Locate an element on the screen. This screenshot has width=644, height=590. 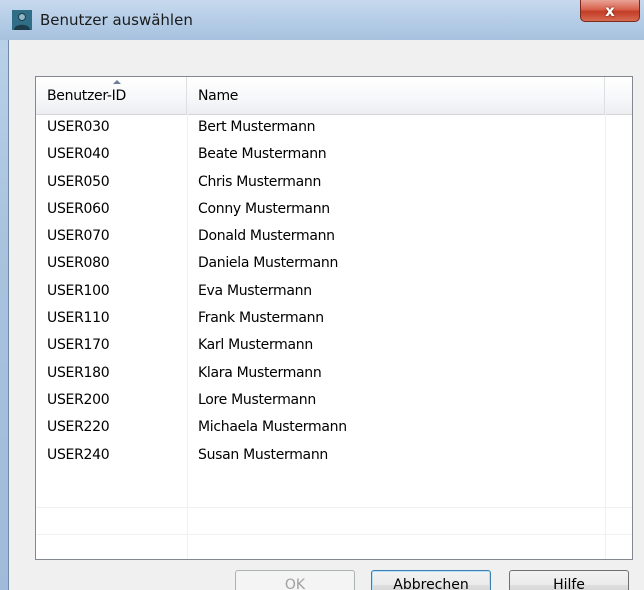
close-icon: x is located at coordinates (610, 10).